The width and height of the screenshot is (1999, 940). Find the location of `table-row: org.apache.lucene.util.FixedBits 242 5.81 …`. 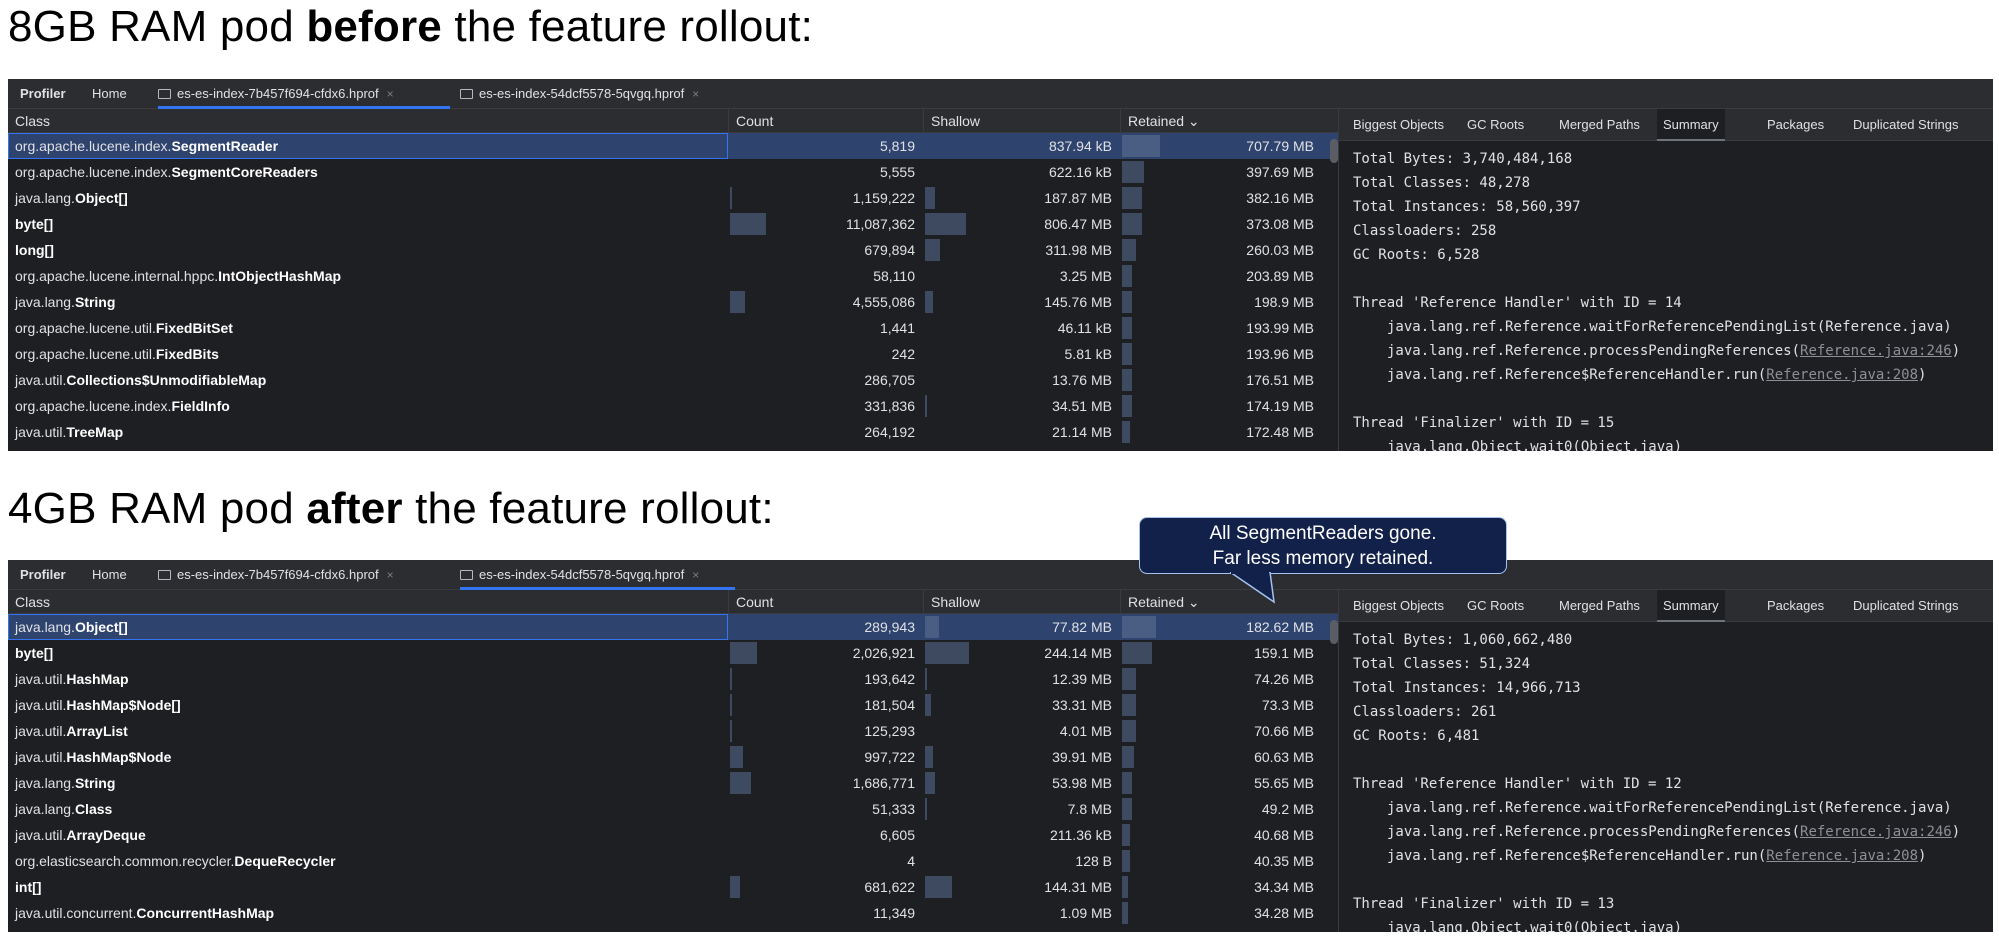

table-row: org.apache.lucene.util.FixedBits 242 5.81 … is located at coordinates (673, 354).